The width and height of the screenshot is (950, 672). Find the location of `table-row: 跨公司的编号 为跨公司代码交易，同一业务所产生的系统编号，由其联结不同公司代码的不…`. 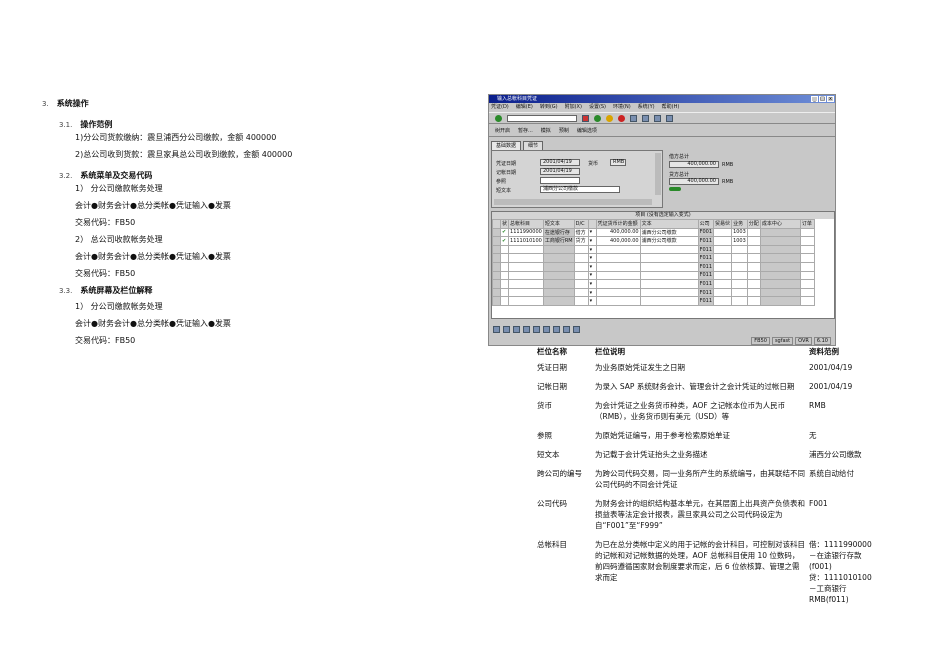

table-row: 跨公司的编号 为跨公司代码交易，同一业务所产生的系统编号，由其联结不同公司代码的不… is located at coordinates (695, 479).